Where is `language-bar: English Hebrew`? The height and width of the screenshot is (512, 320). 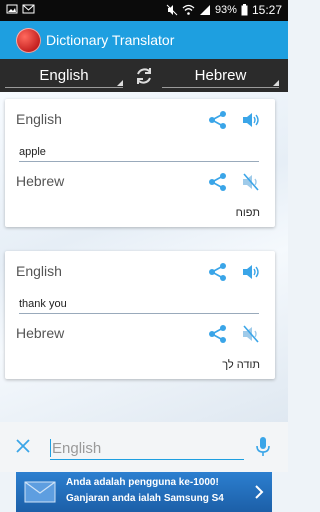 language-bar: English Hebrew is located at coordinates (144, 75).